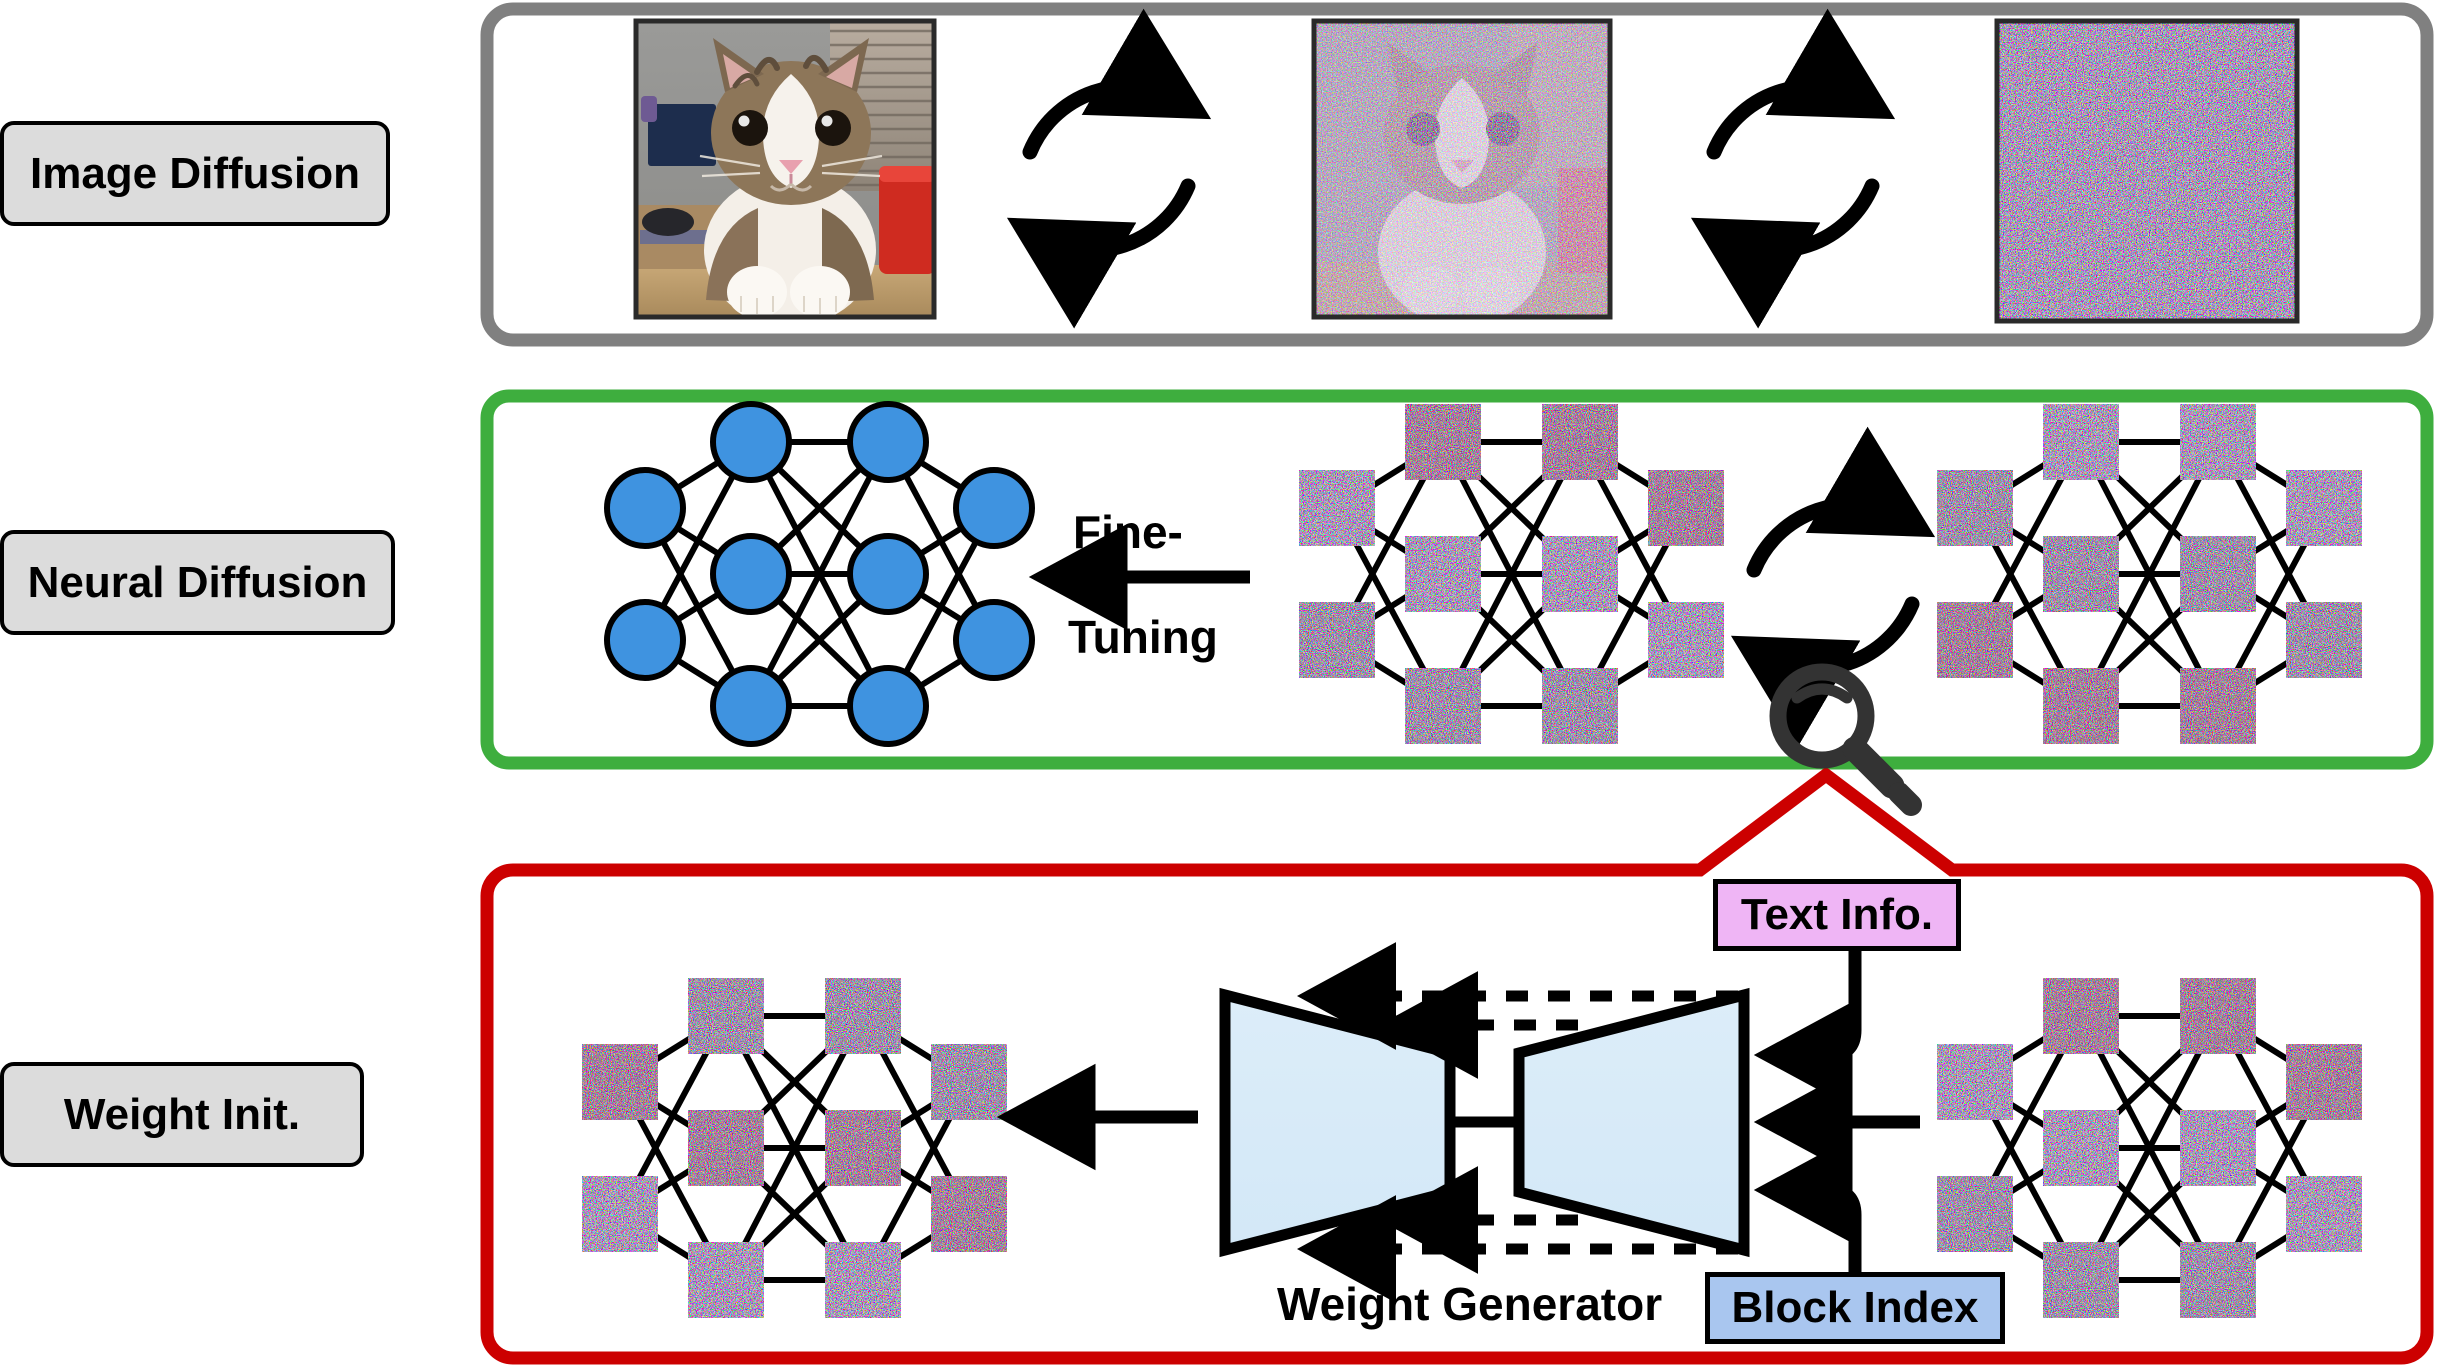 The image size is (2439, 1368). I want to click on text-info-label: Text Info., so click(1837, 914).